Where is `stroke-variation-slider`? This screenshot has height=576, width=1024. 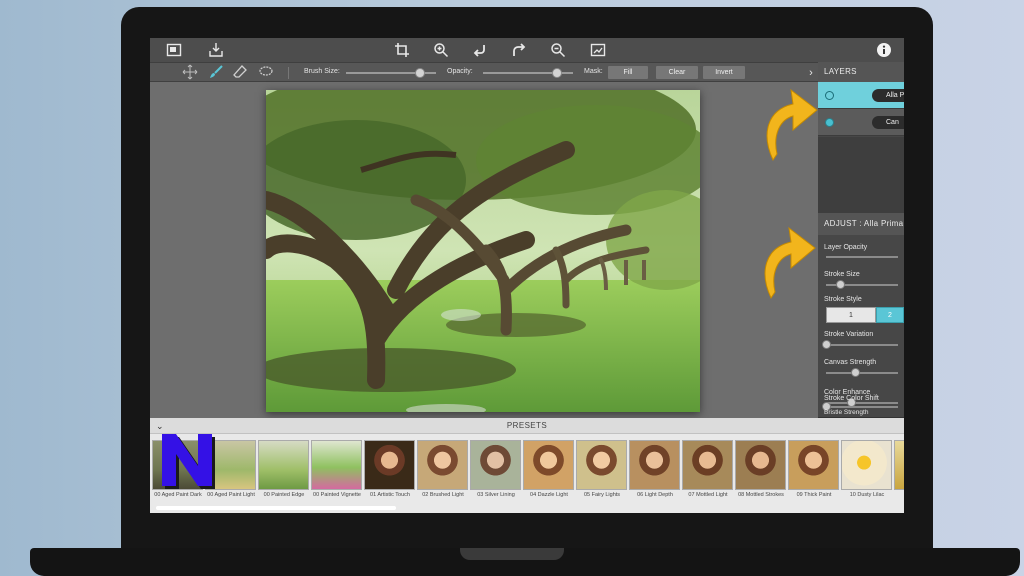
stroke-variation-slider is located at coordinates (862, 345).